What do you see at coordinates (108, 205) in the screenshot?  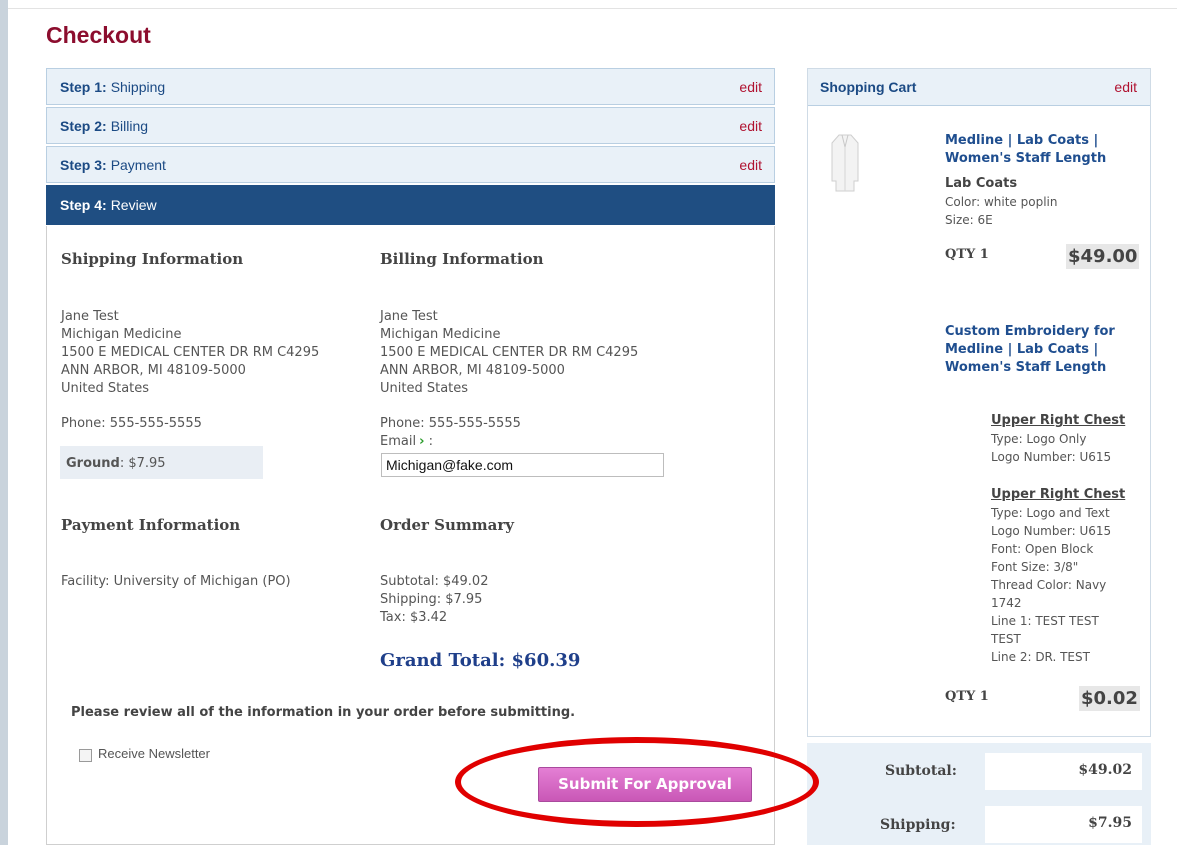 I see `step-review-label: Step 4: Review` at bounding box center [108, 205].